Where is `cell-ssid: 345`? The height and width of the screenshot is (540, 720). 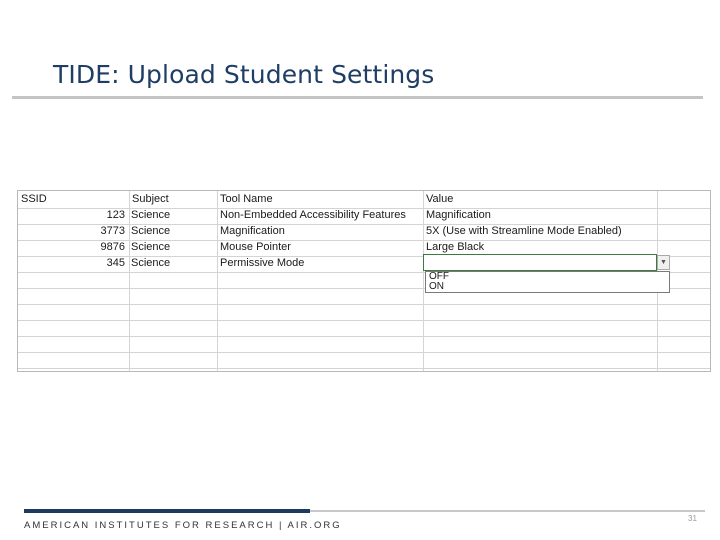
cell-ssid: 345 is located at coordinates (73, 263).